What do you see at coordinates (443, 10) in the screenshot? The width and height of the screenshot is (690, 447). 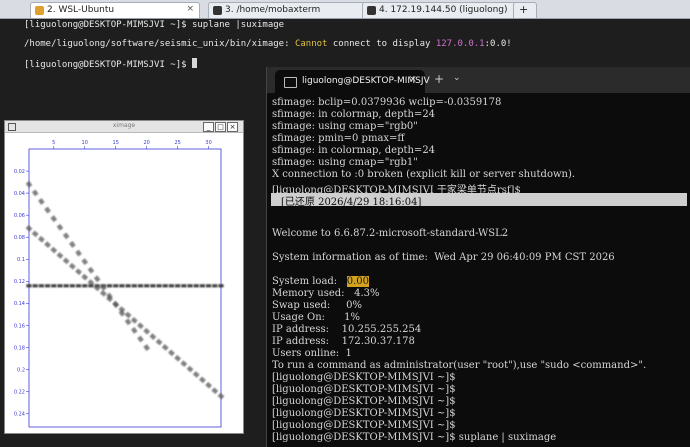 I see `tab-label: 4. 172.19.144.50 (liguolong)` at bounding box center [443, 10].